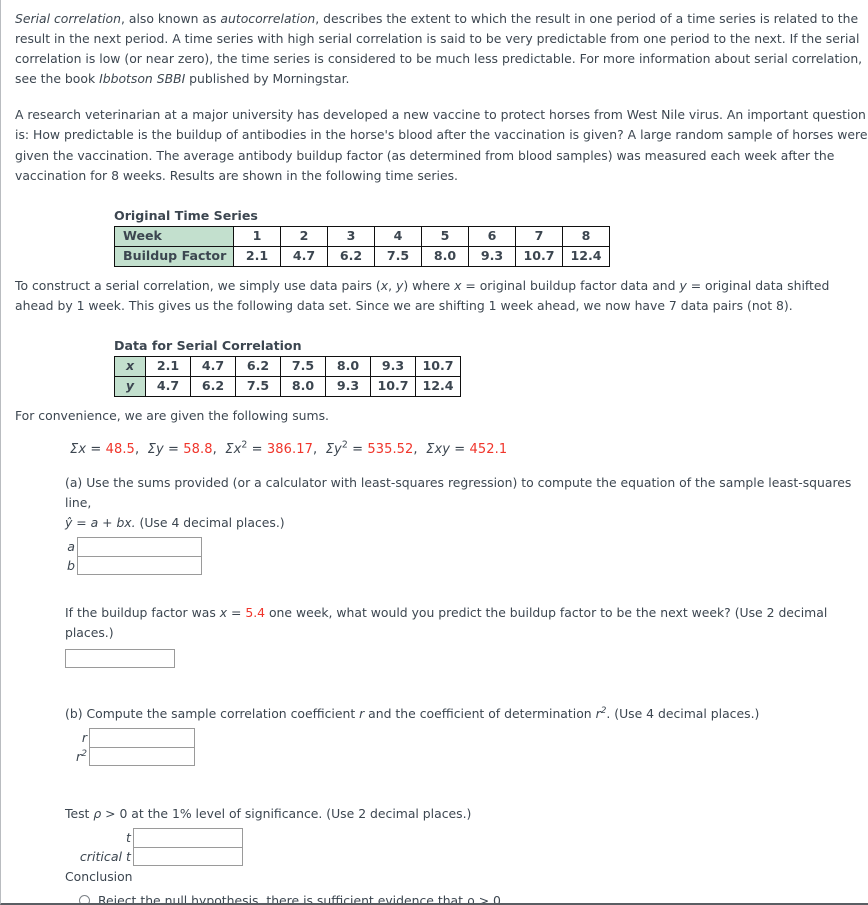 This screenshot has height=905, width=868. What do you see at coordinates (77, 756) in the screenshot?
I see `label-r2: r2` at bounding box center [77, 756].